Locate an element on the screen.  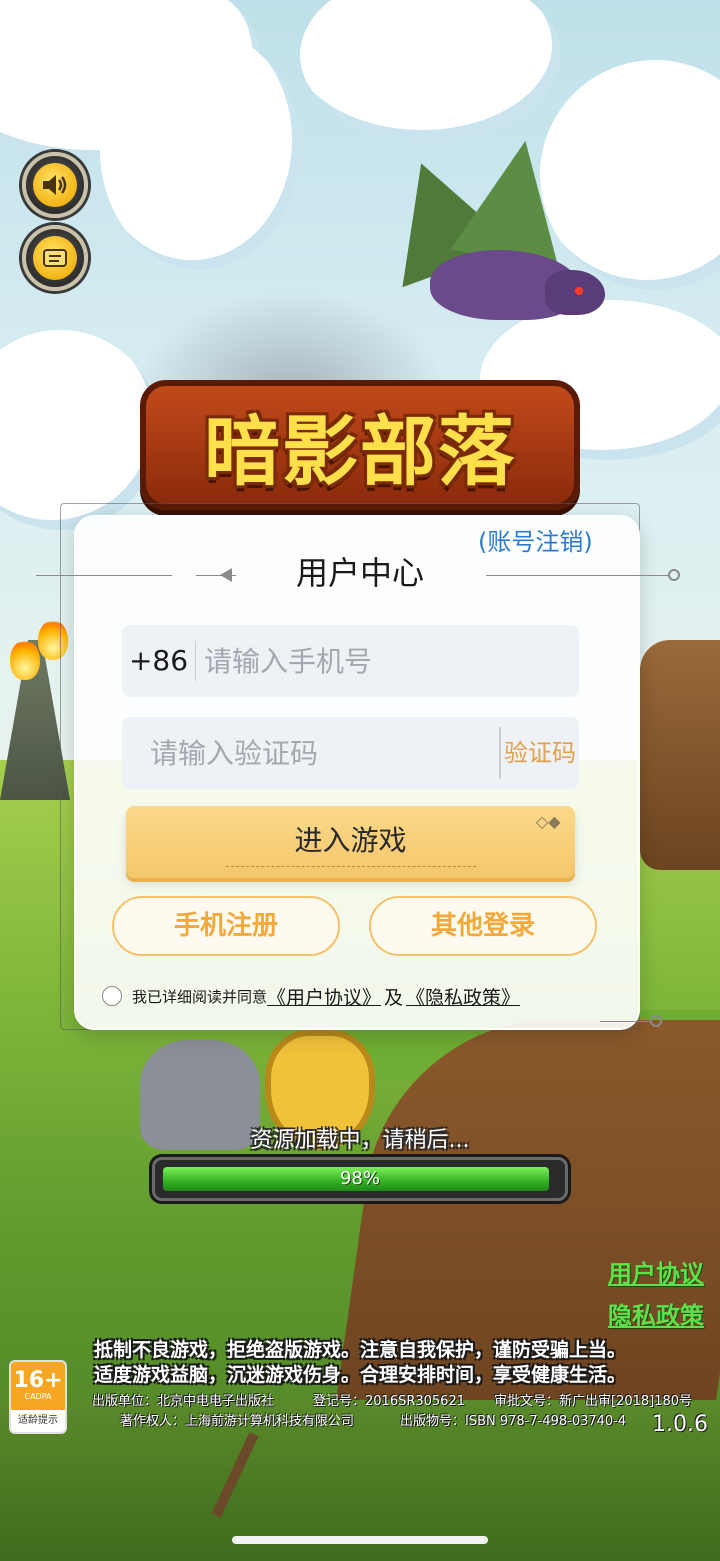
other-login-button: 其他登录 is located at coordinates (483, 926).